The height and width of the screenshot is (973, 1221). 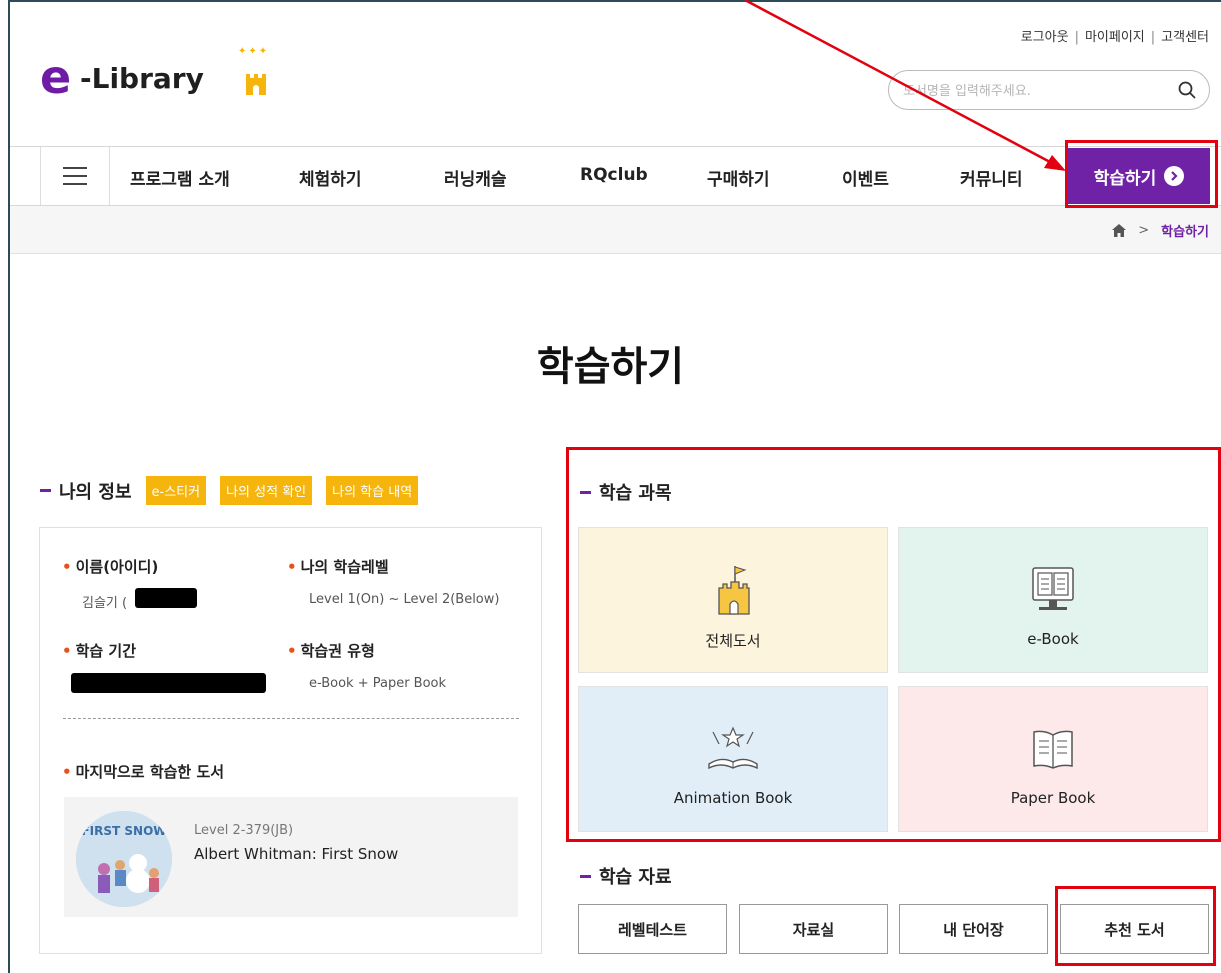 What do you see at coordinates (635, 493) in the screenshot?
I see `subjects-title: 학습 과목` at bounding box center [635, 493].